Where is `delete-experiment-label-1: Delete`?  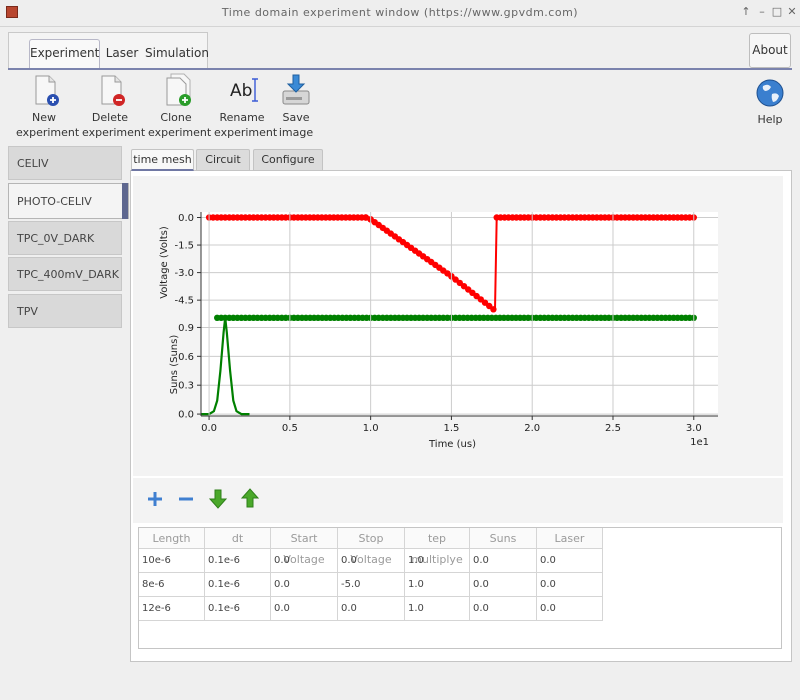 delete-experiment-label-1: Delete is located at coordinates (110, 117).